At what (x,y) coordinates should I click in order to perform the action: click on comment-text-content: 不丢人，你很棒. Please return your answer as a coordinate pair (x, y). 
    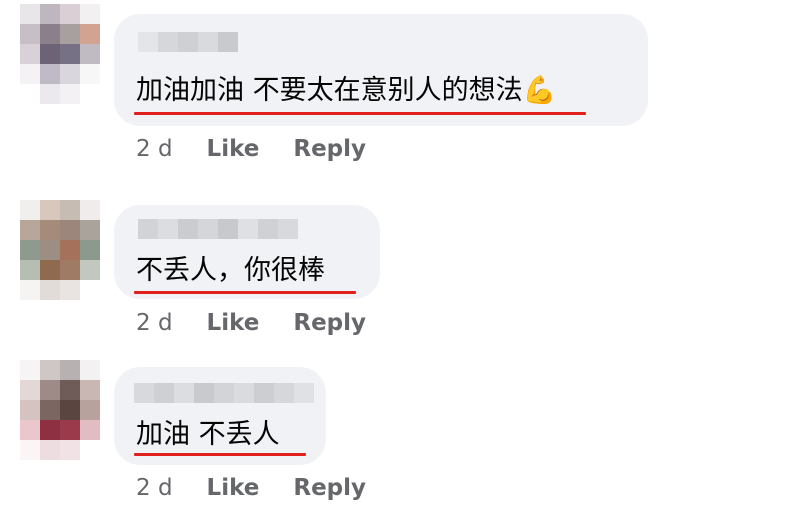
    Looking at the image, I should click on (230, 270).